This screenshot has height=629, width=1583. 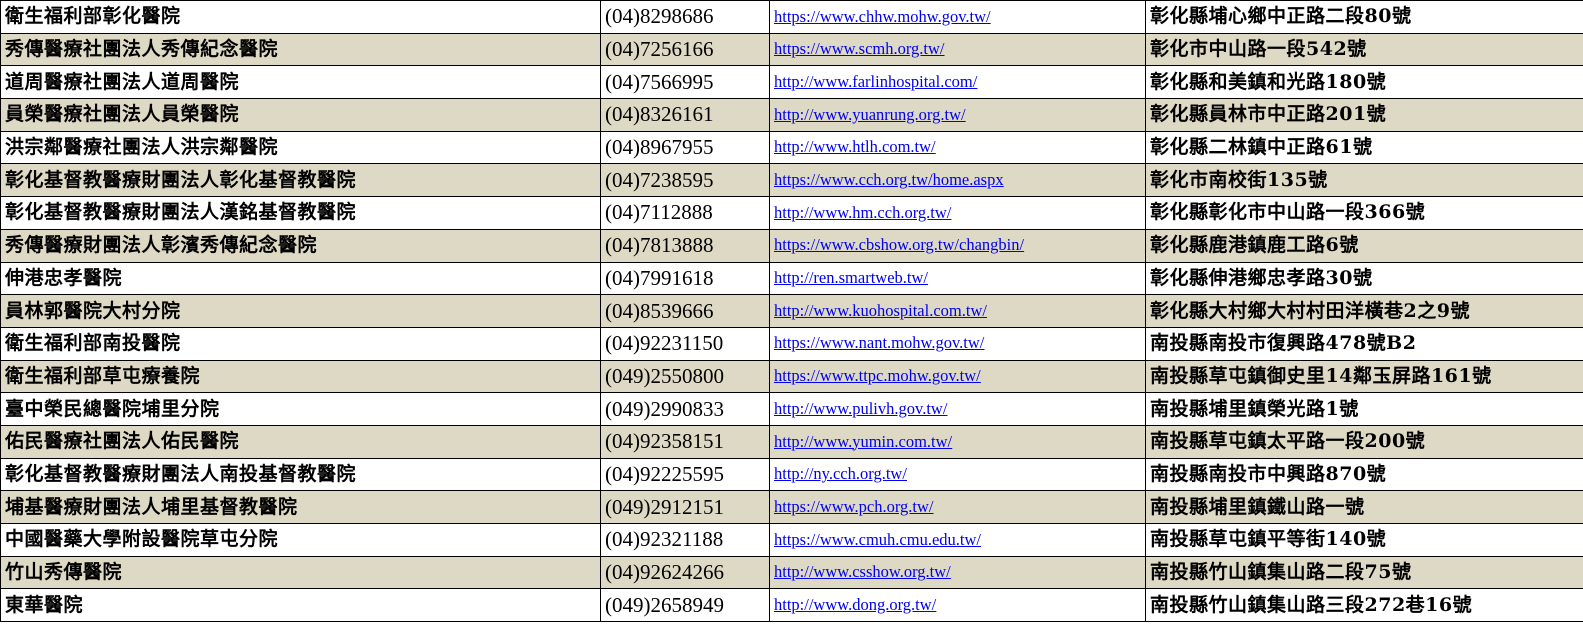 I want to click on hospital-name-cell: 彰化基督教醫療財團法人漢銘基督教醫院, so click(x=300, y=213).